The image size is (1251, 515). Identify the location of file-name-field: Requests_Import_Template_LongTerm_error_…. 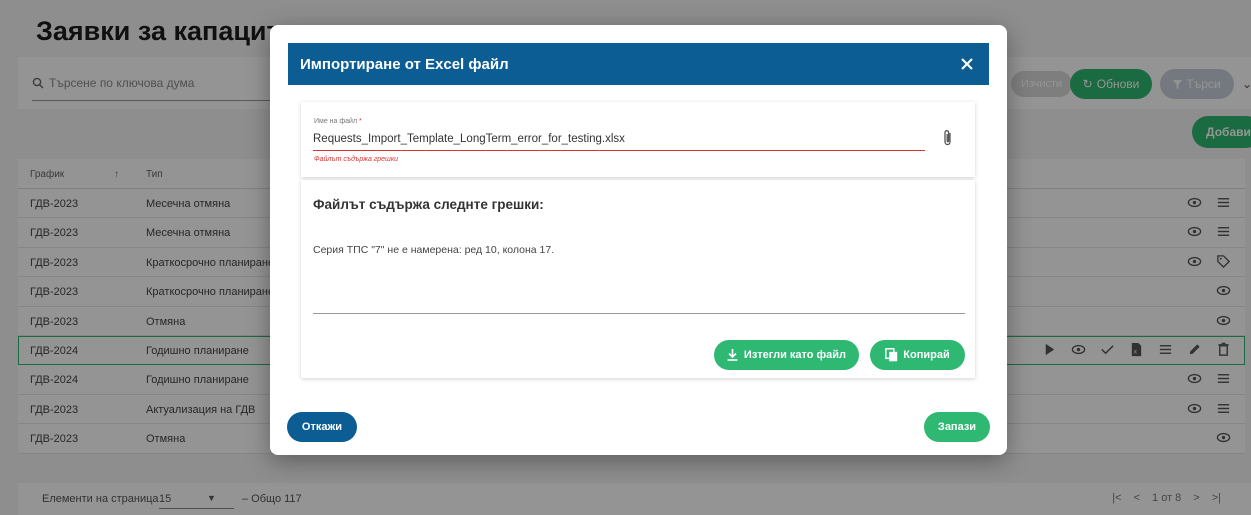
(619, 140).